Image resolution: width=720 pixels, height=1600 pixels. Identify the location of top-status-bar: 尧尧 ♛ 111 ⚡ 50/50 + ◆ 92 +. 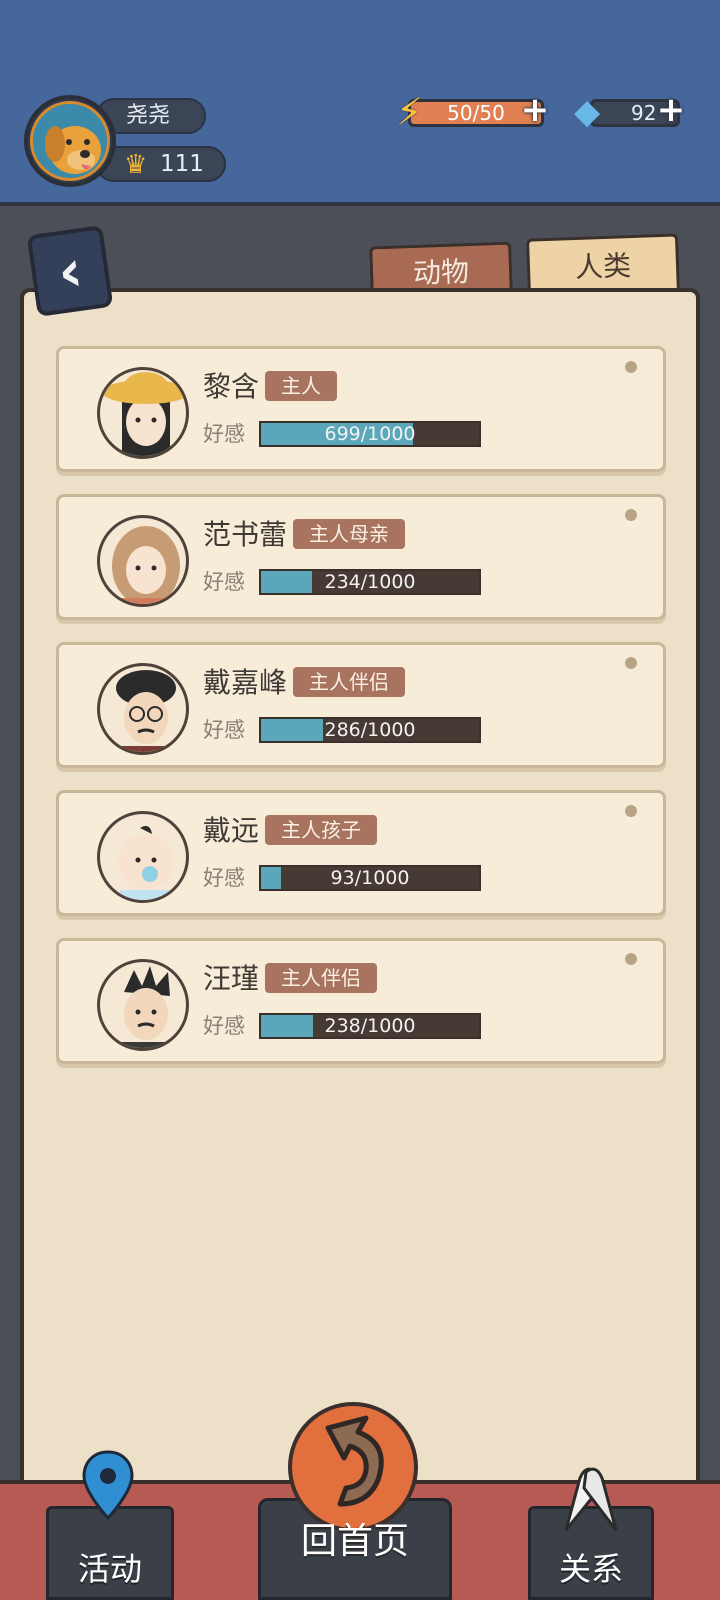
(360, 103).